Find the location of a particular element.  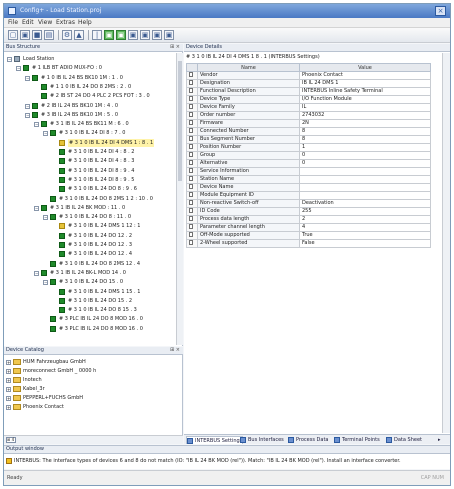

tree-item: # 3 1 0 IB IL 24 DI 4 DMS 1 : 8 . 1 is located at coordinates (90, 142).